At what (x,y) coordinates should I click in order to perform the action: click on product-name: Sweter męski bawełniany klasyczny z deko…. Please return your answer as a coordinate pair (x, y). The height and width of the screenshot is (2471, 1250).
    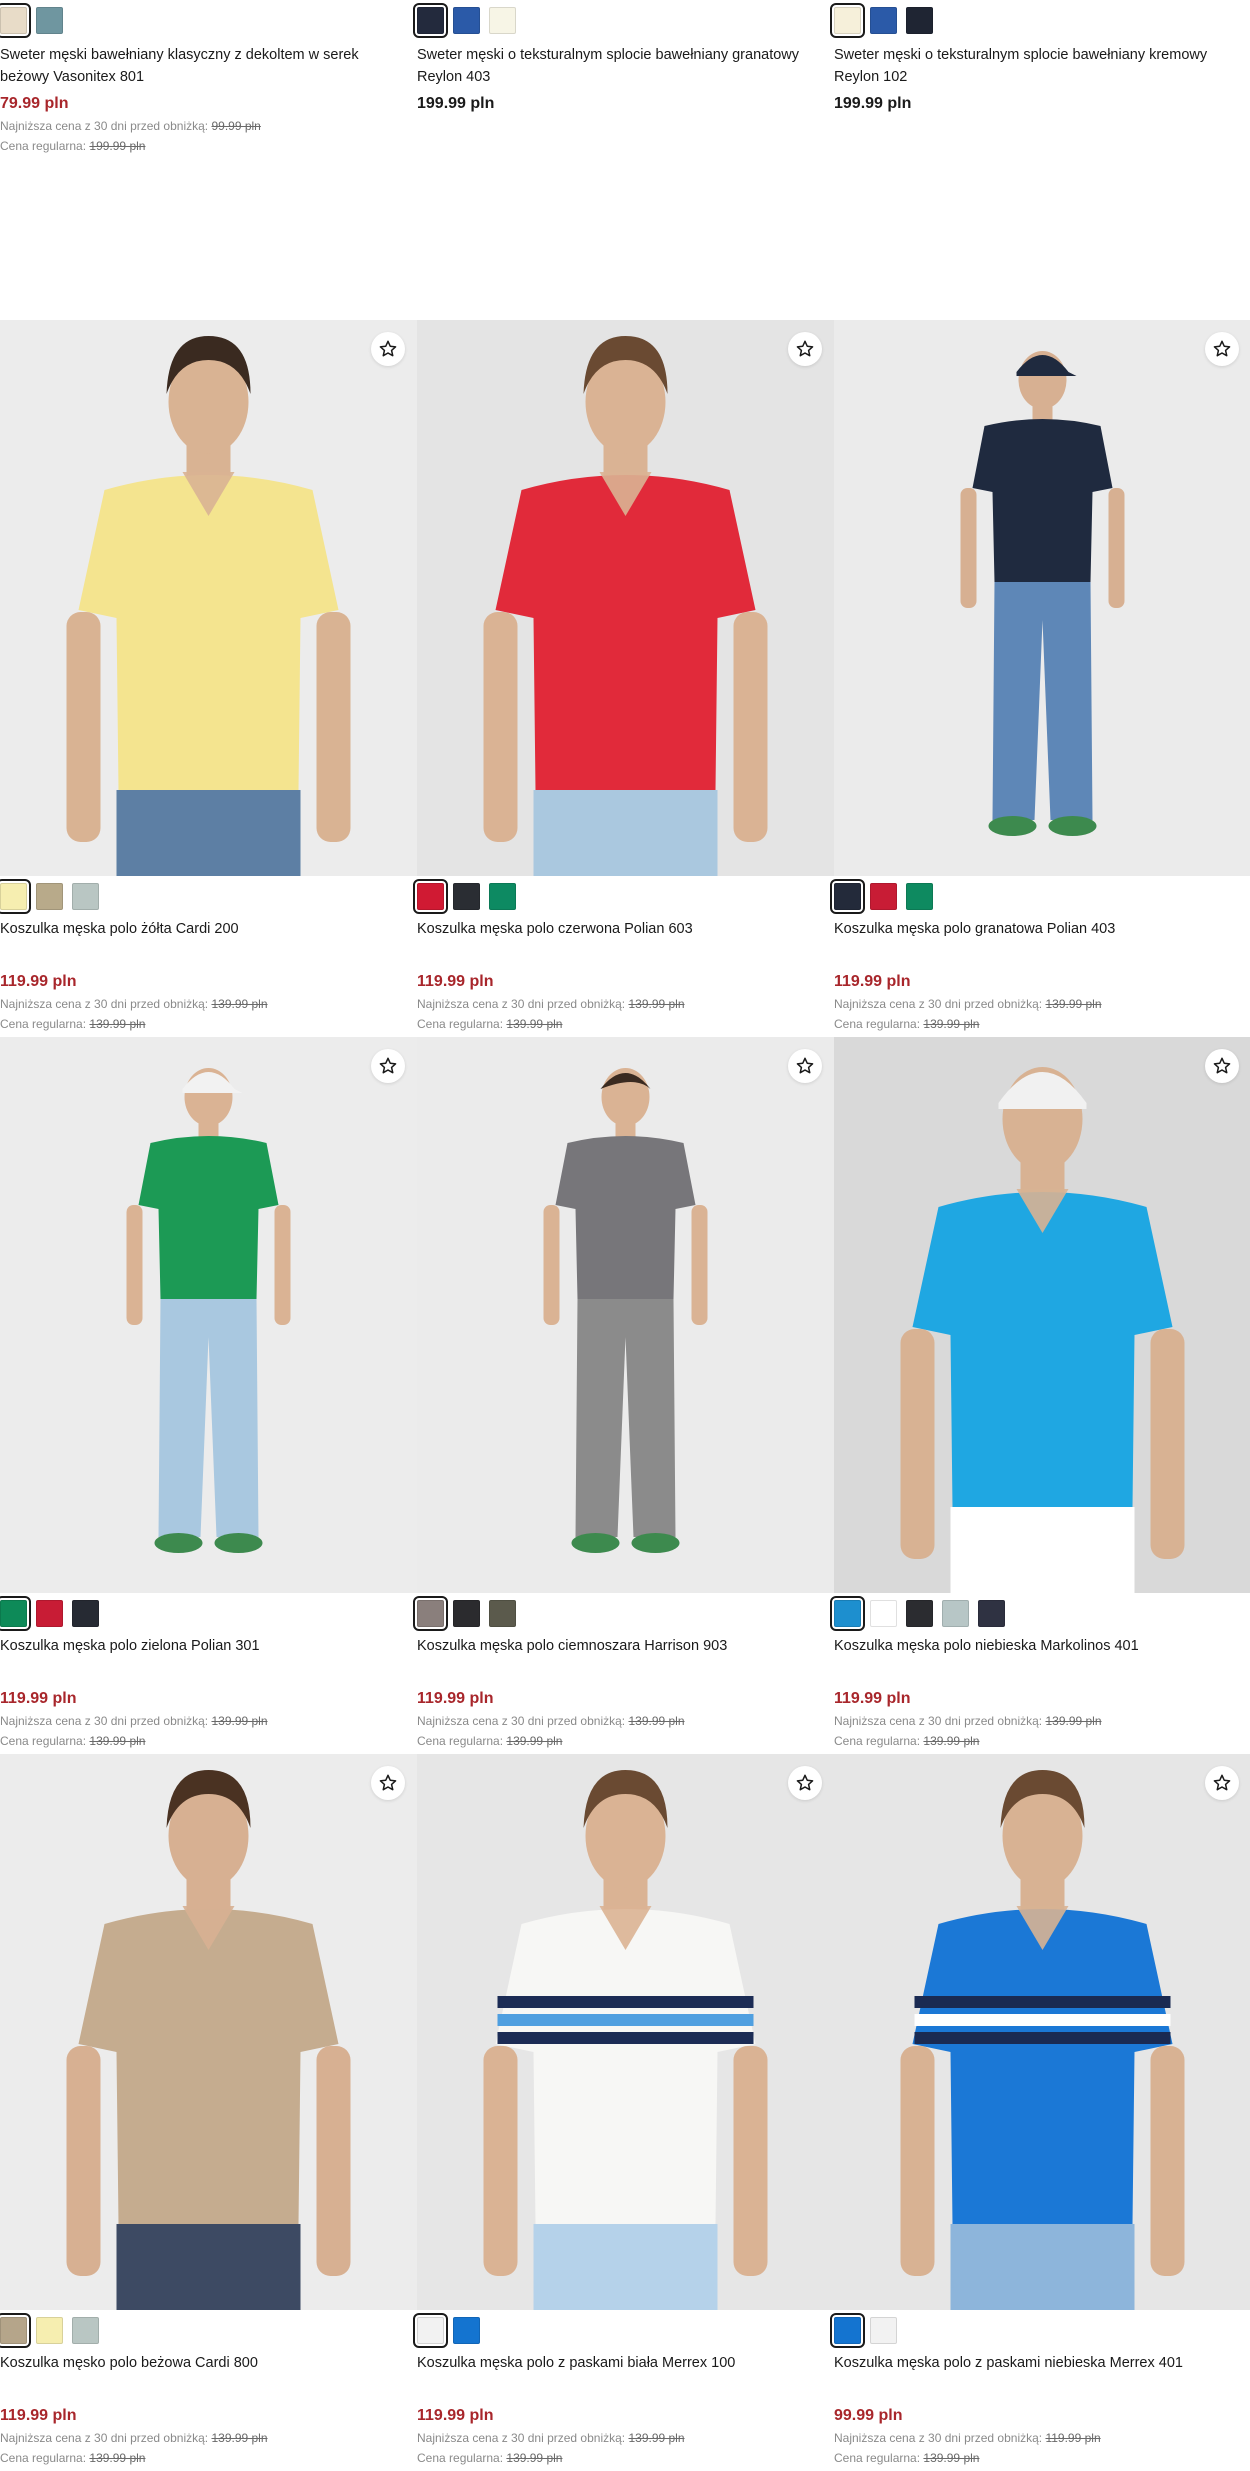
    Looking at the image, I should click on (205, 66).